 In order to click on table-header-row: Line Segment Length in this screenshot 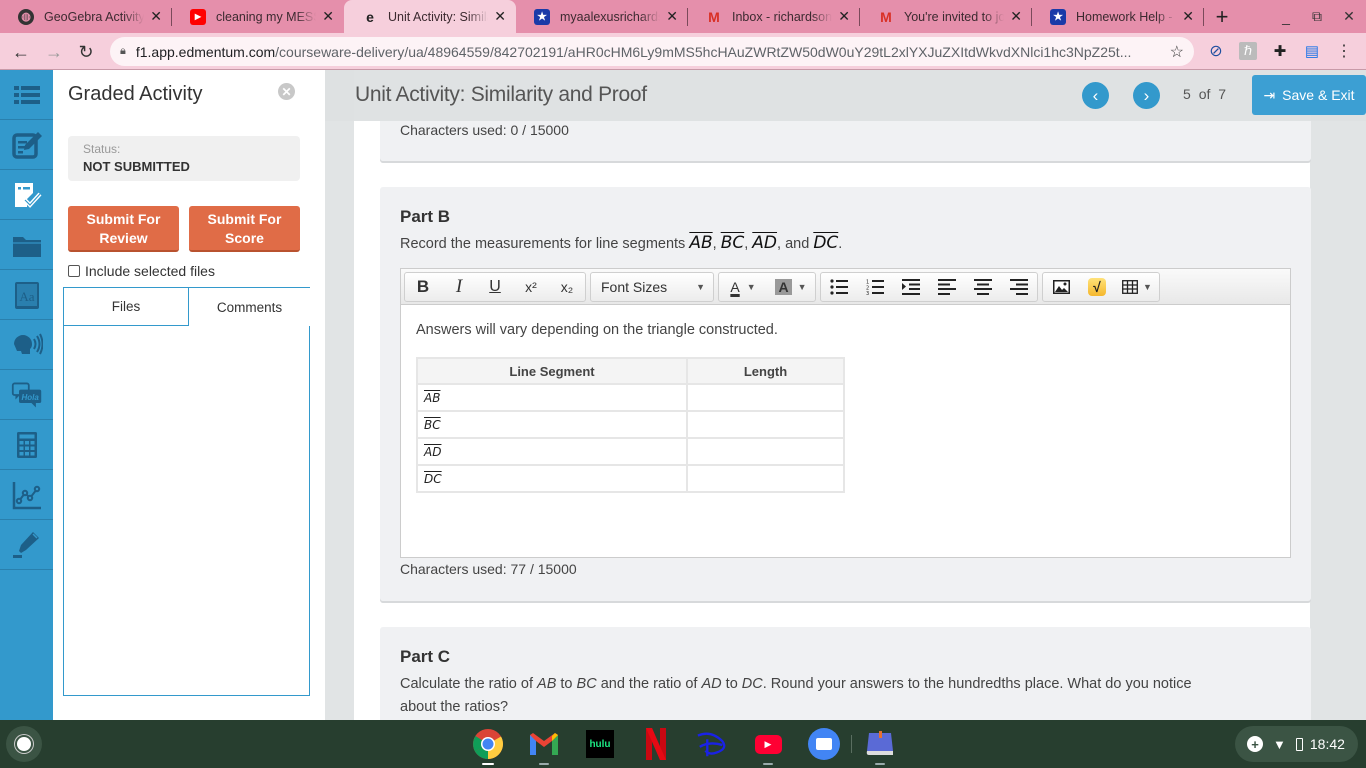, I will do `click(630, 371)`.